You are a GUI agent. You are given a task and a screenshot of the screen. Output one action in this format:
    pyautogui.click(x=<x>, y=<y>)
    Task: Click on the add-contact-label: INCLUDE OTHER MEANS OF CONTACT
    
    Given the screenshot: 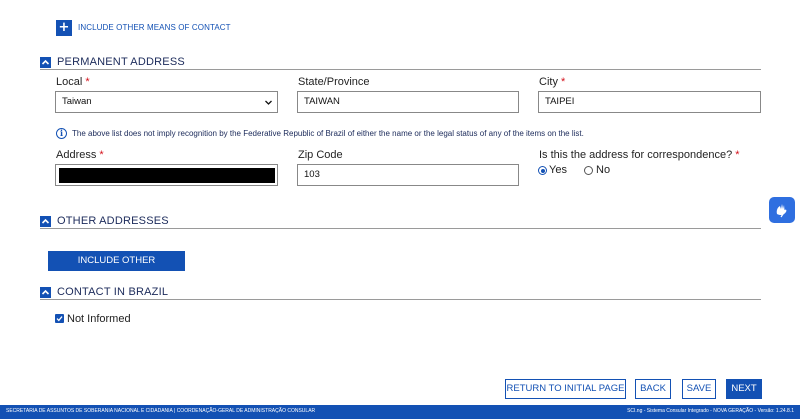 What is the action you would take?
    pyautogui.click(x=154, y=27)
    